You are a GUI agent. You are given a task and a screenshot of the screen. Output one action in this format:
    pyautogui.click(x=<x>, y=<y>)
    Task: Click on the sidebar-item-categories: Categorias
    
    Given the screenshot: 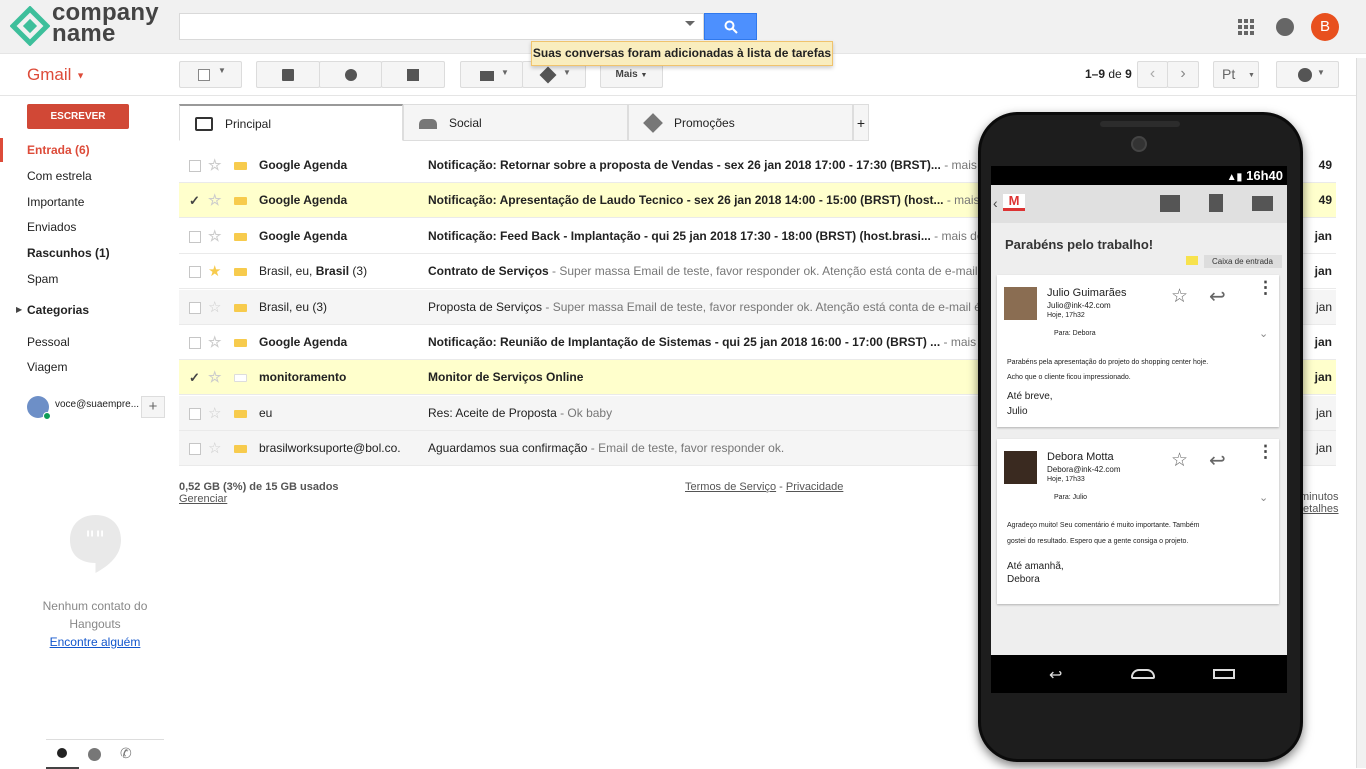 What is the action you would take?
    pyautogui.click(x=58, y=310)
    